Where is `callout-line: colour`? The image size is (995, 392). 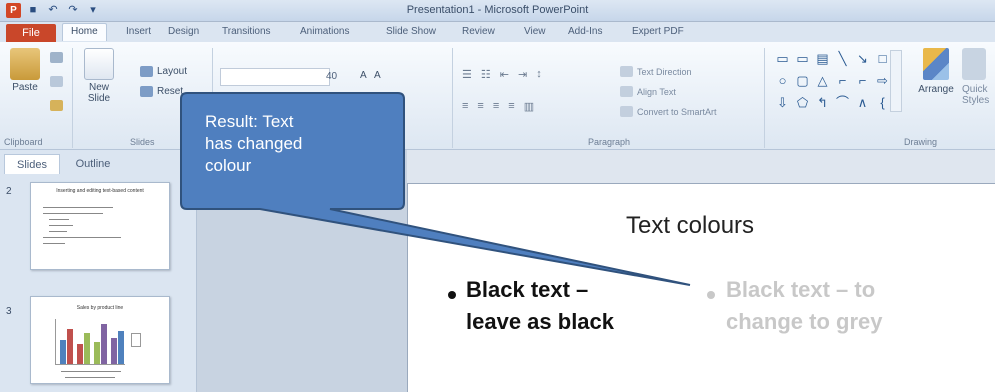
callout-line: colour is located at coordinates (228, 165).